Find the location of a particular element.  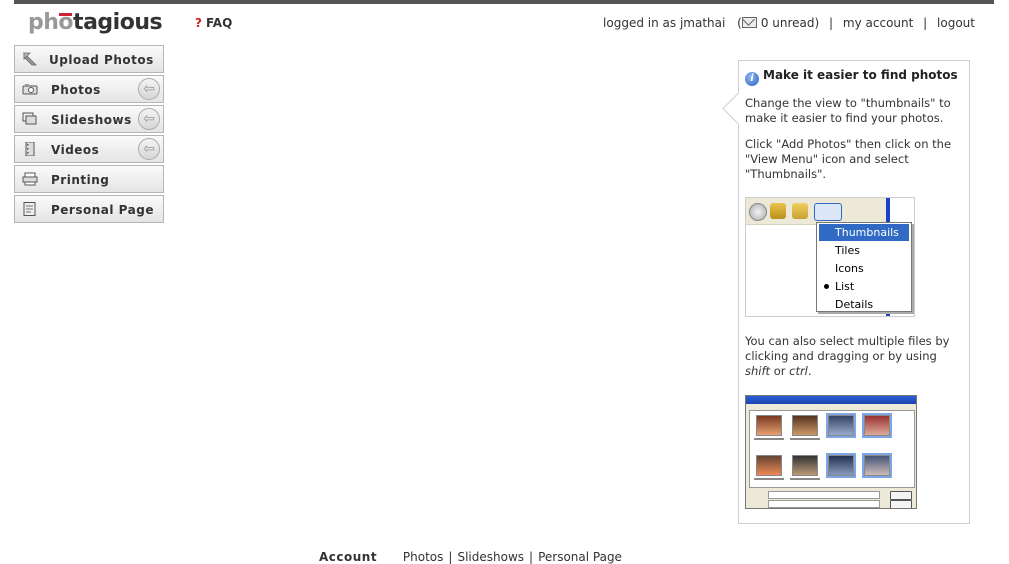

logged-in-text: logged in as jmathai is located at coordinates (664, 23).